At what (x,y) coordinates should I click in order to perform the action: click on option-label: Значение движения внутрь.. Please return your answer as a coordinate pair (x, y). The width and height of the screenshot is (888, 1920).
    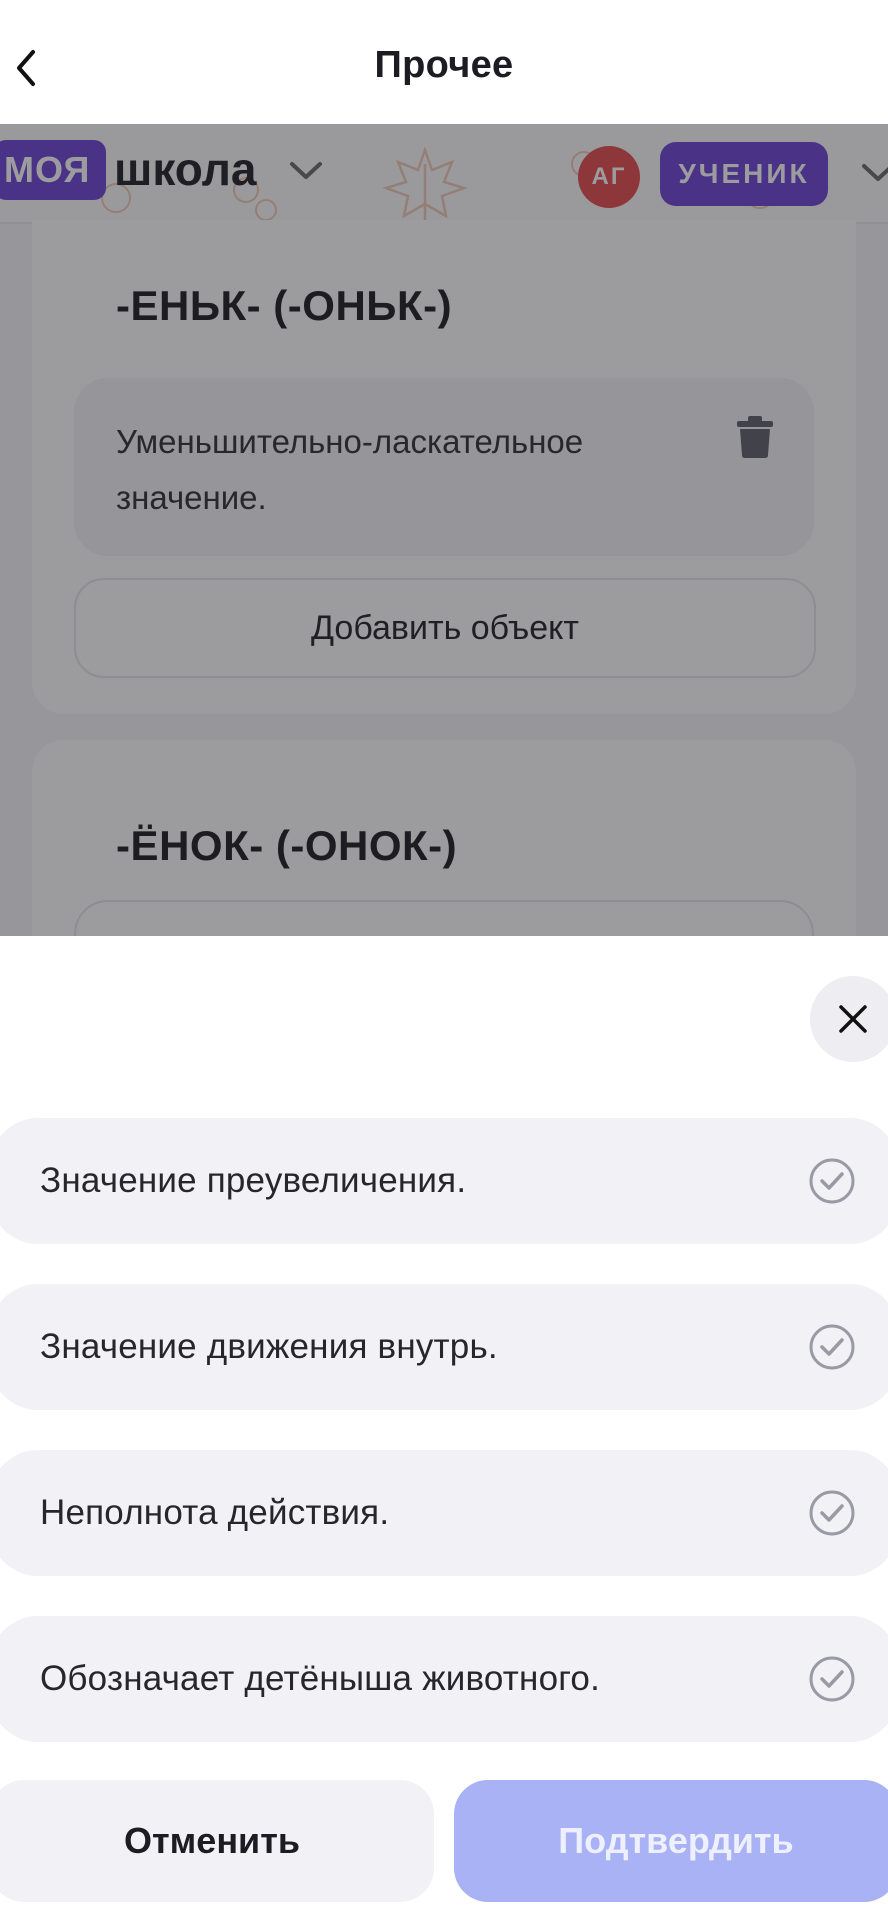
    Looking at the image, I should click on (269, 1346).